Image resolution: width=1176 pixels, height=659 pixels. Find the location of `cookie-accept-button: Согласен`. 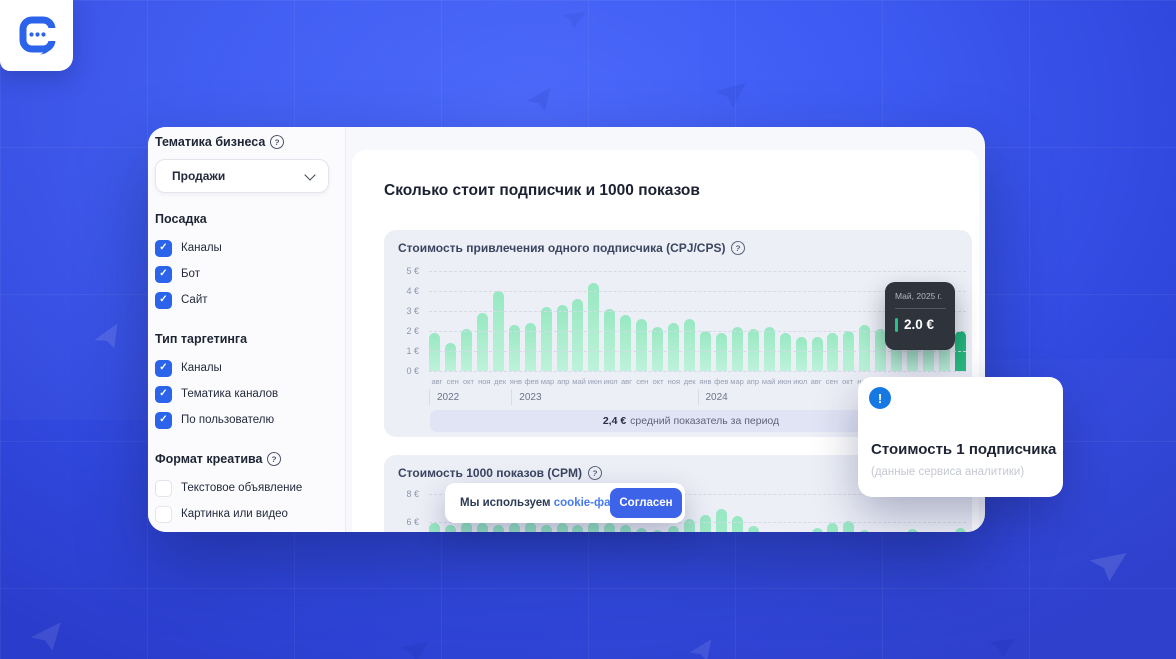

cookie-accept-button: Согласен is located at coordinates (646, 503).